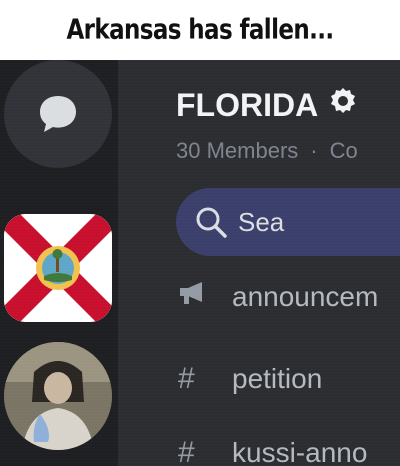  What do you see at coordinates (196, 297) in the screenshot?
I see `megaphone-icon` at bounding box center [196, 297].